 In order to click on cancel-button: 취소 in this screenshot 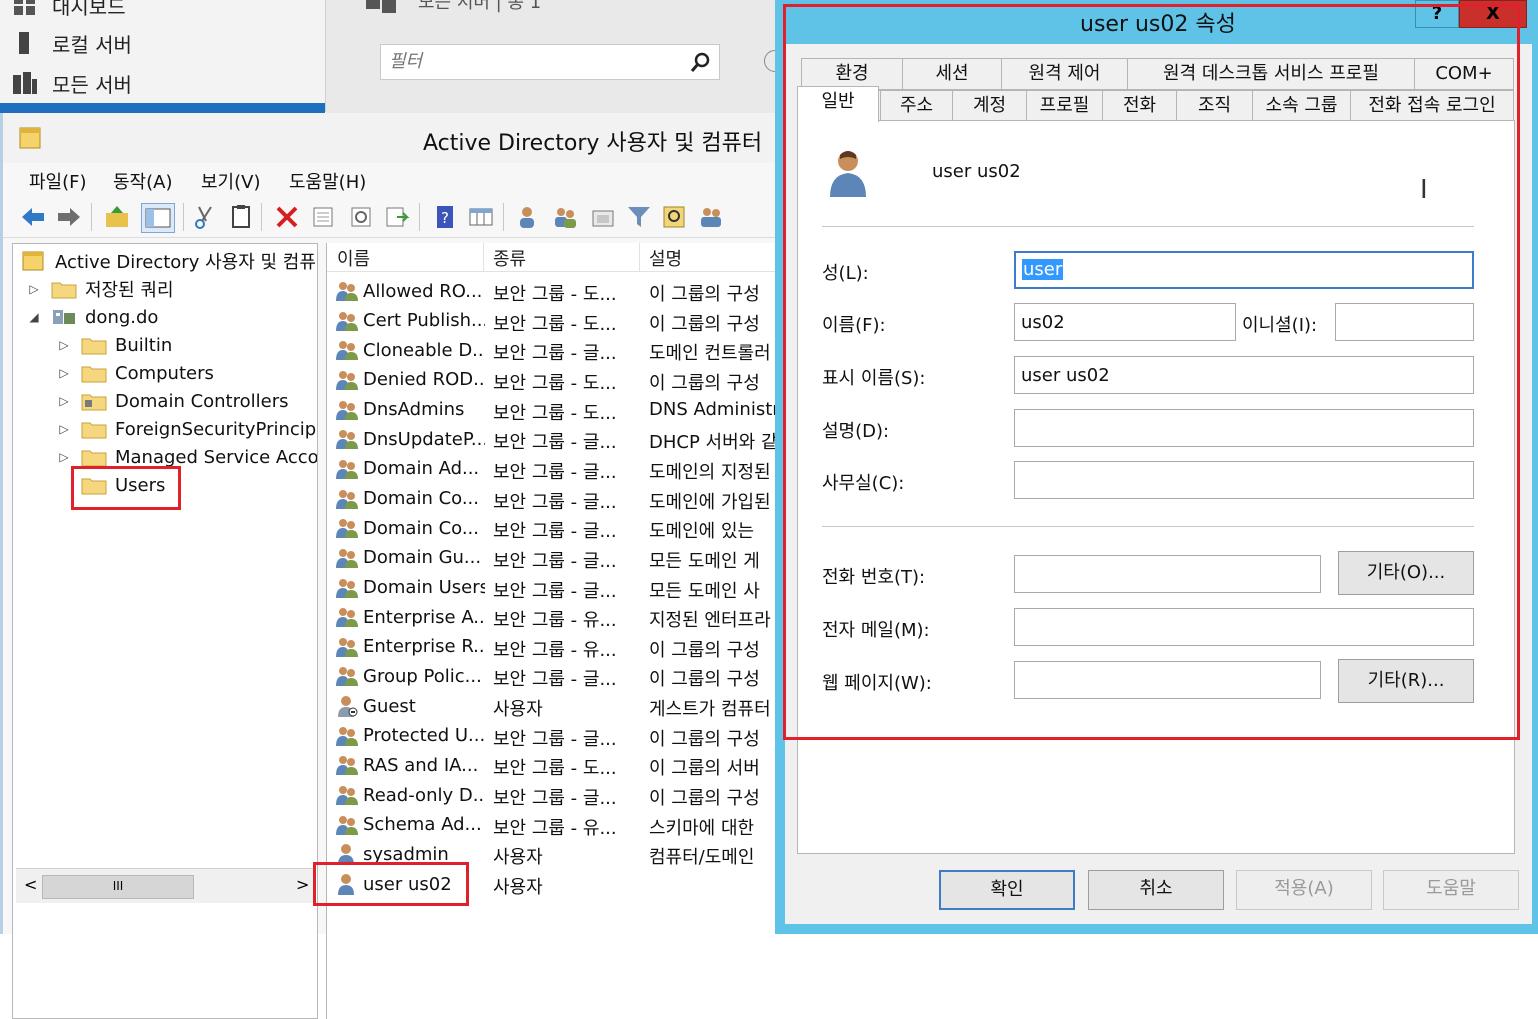, I will do `click(1156, 890)`.